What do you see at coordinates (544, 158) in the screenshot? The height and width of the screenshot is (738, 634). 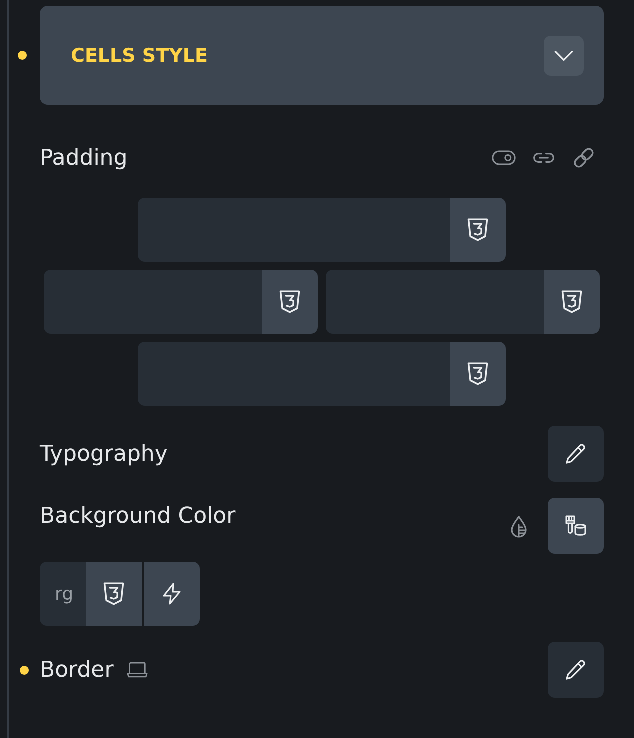 I see `link-icon` at bounding box center [544, 158].